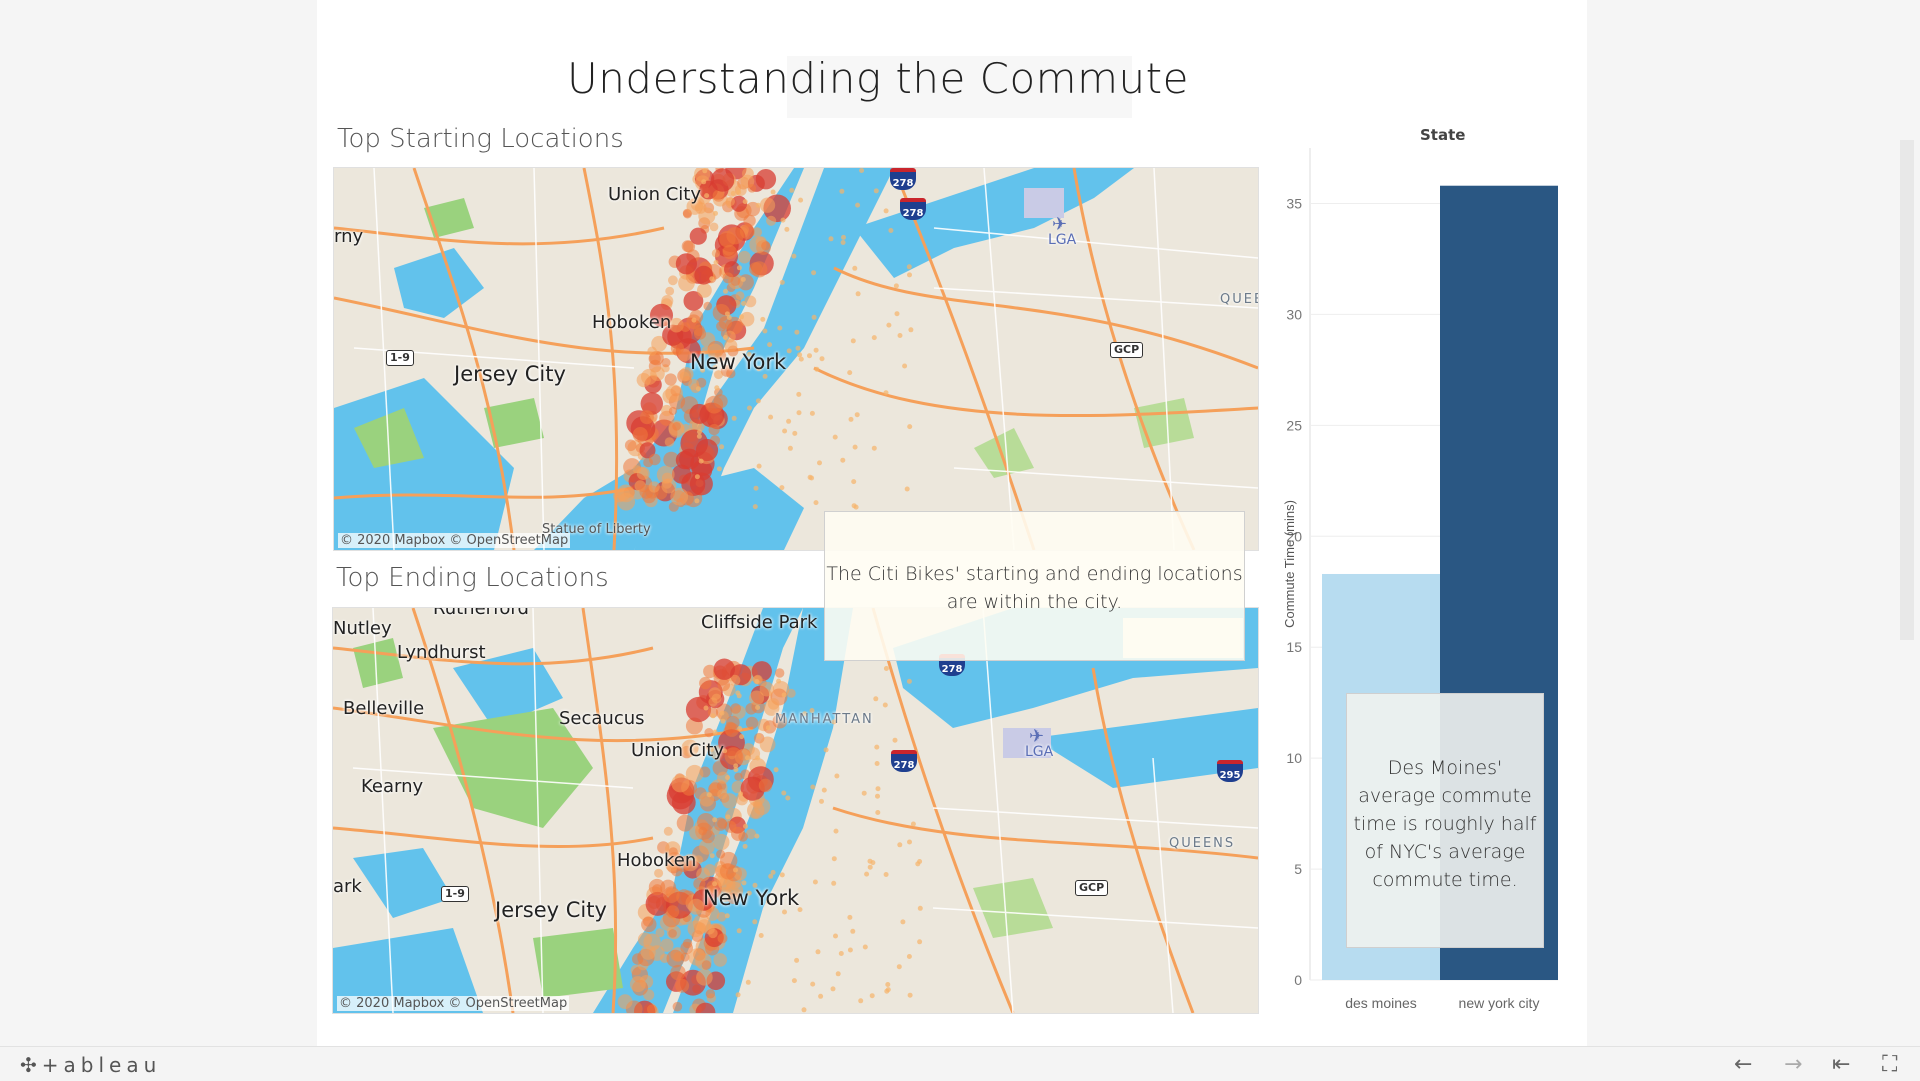 The height and width of the screenshot is (1081, 1920). What do you see at coordinates (1092, 888) in the screenshot?
I see `route-gcp-shield: GCP` at bounding box center [1092, 888].